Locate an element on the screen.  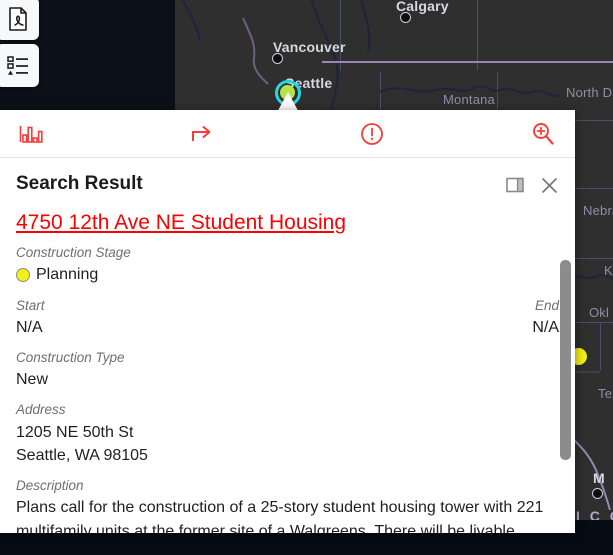
bar-chart-icon is located at coordinates (31, 134).